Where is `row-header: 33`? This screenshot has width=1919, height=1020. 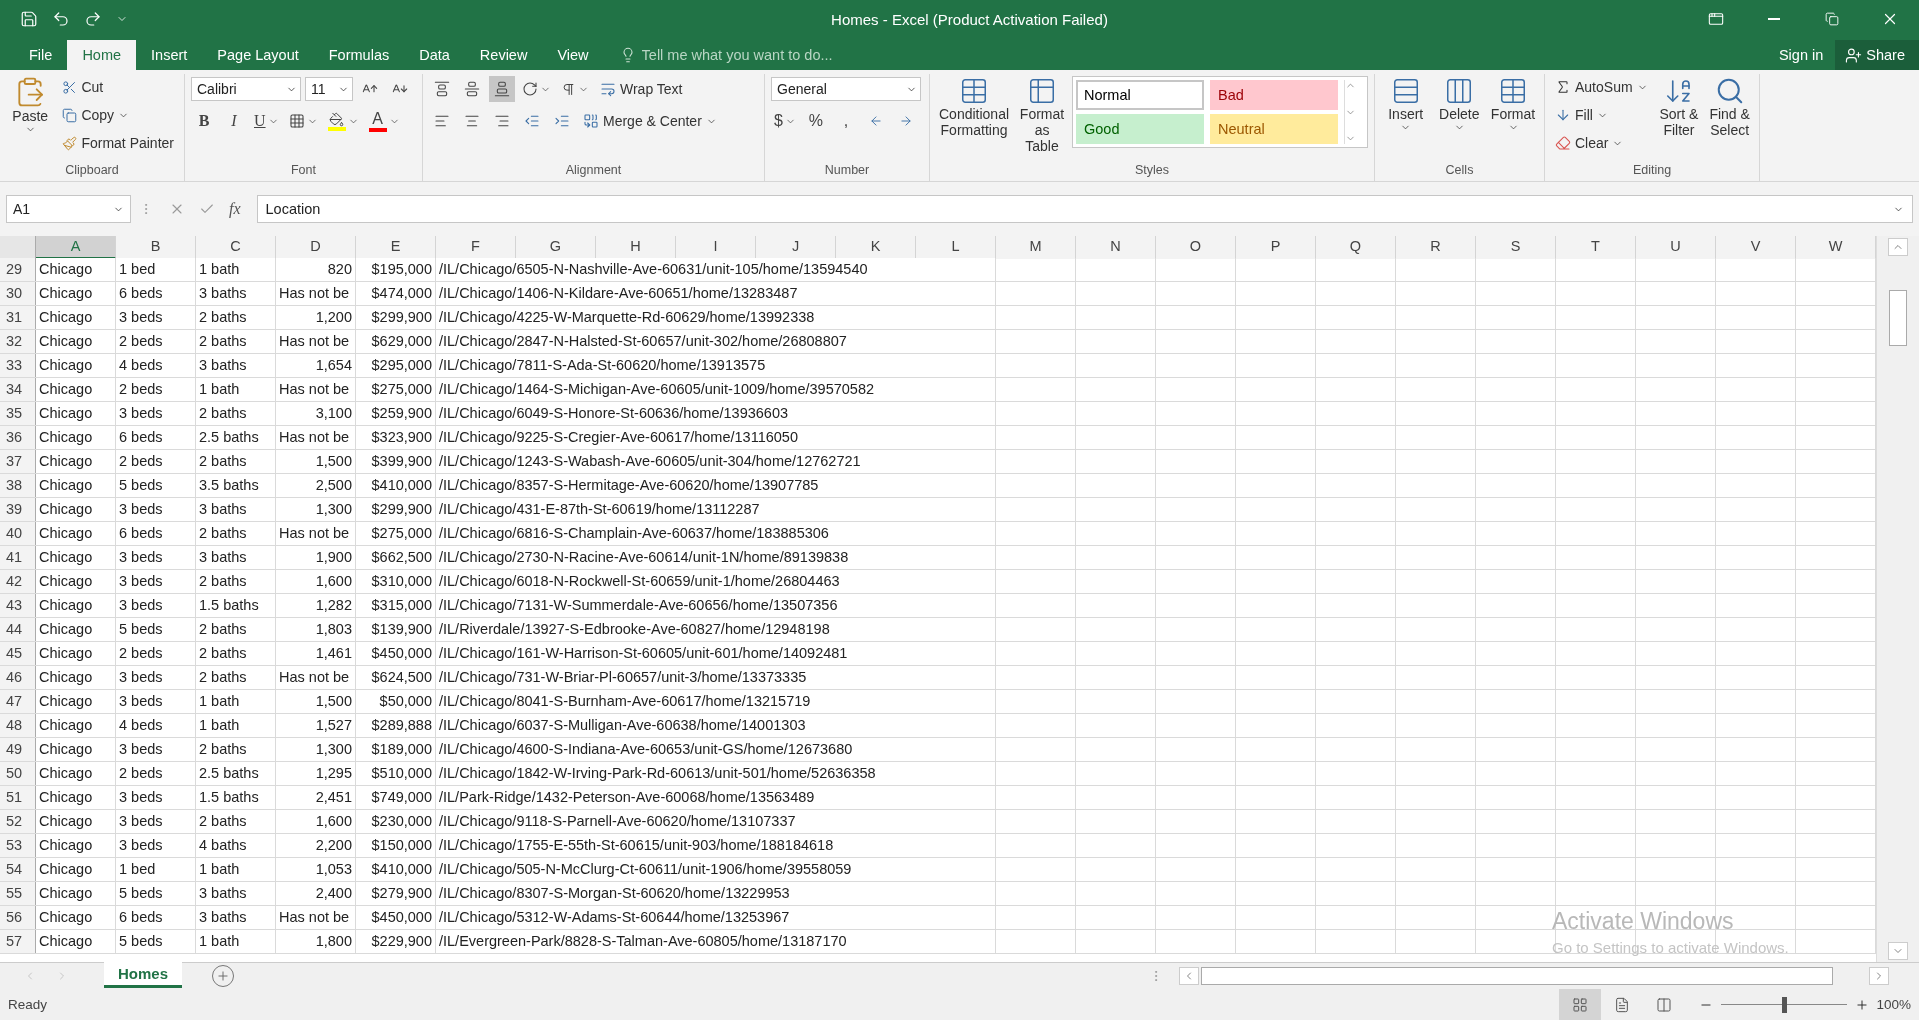
row-header: 33 is located at coordinates (18, 365).